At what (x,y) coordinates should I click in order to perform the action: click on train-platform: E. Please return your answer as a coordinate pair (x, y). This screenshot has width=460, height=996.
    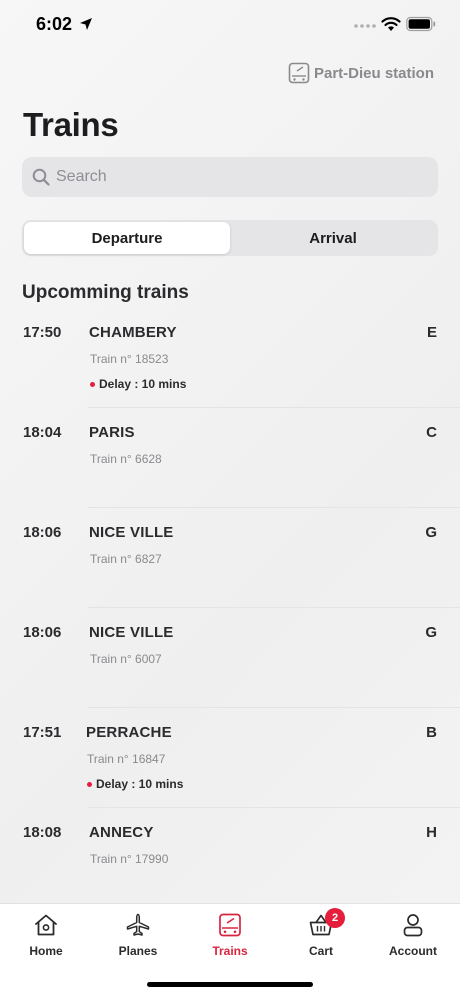
    Looking at the image, I should click on (431, 332).